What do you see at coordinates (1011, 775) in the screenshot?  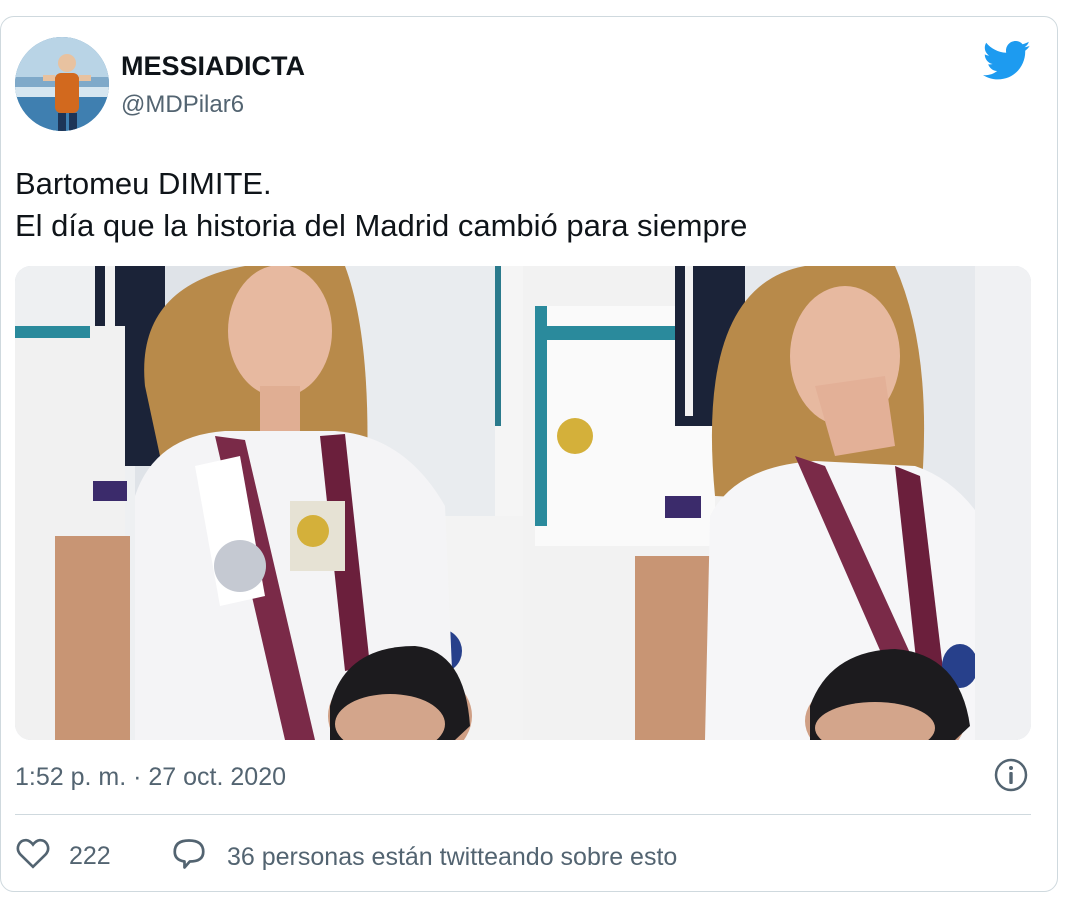 I see `info-icon` at bounding box center [1011, 775].